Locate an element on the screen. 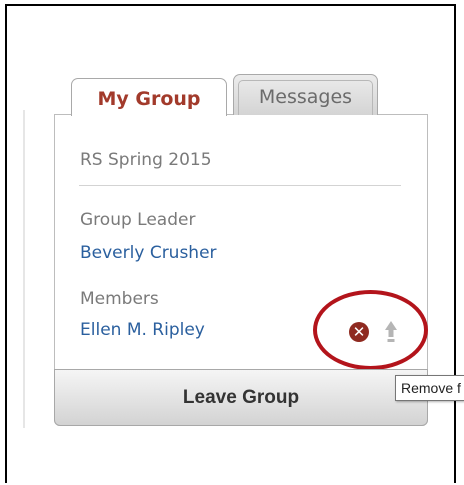 The width and height of the screenshot is (464, 485). divider is located at coordinates (240, 185).